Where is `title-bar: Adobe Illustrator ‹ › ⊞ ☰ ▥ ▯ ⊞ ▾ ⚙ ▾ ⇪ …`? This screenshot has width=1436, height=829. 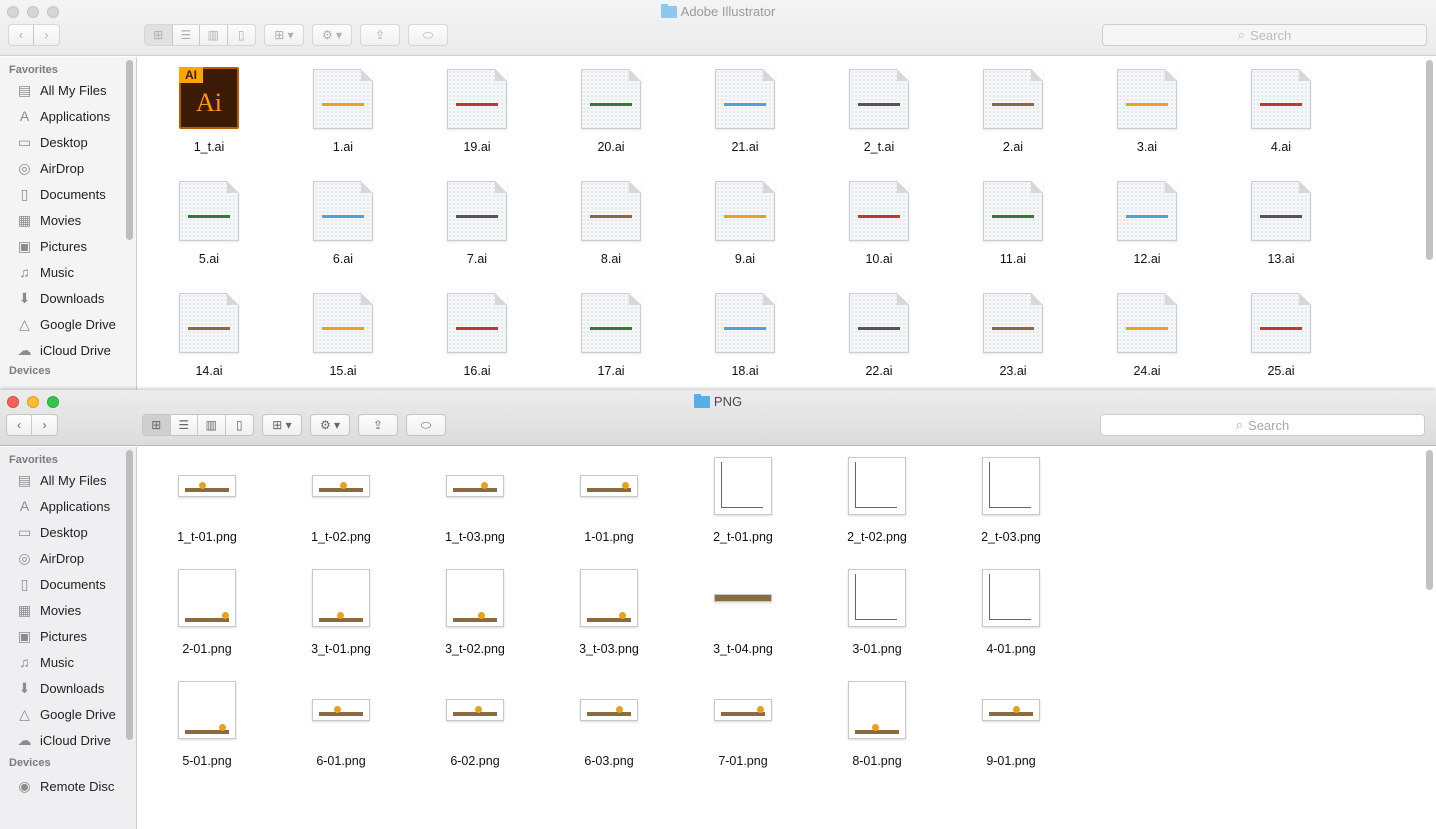
title-bar: Adobe Illustrator ‹ › ⊞ ☰ ▥ ▯ ⊞ ▾ ⚙ ▾ ⇪ … is located at coordinates (718, 28).